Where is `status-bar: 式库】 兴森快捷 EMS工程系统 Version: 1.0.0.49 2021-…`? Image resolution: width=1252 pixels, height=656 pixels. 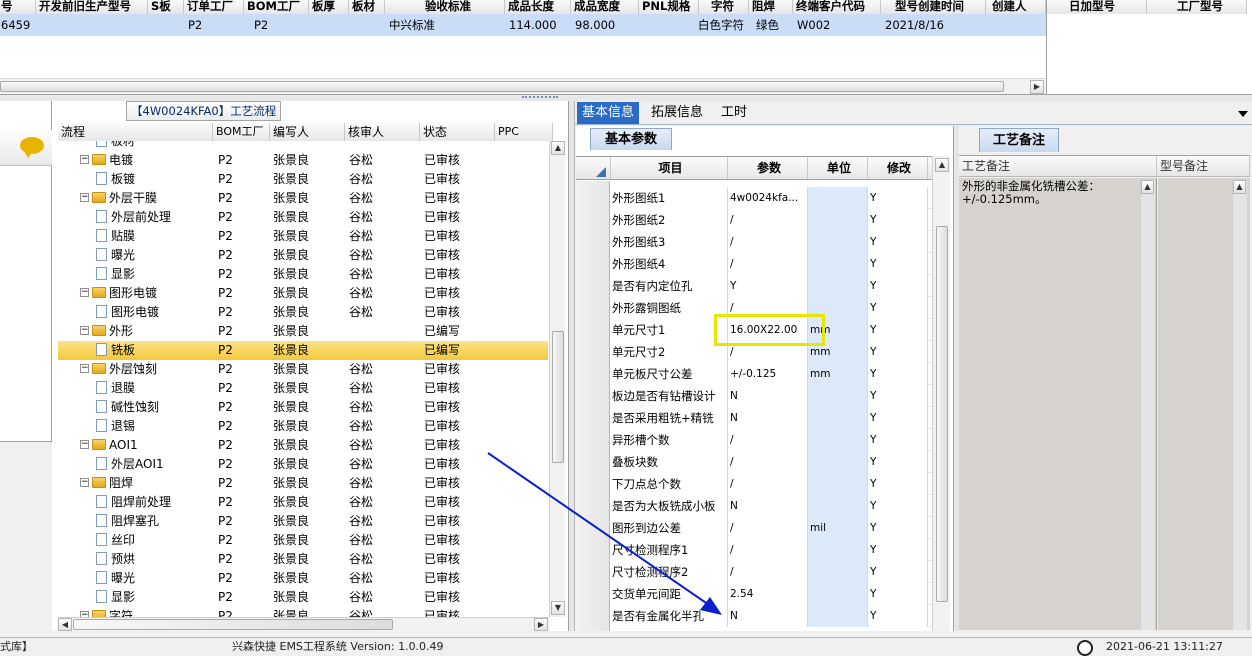
status-bar: 式库】 兴森快捷 EMS工程系统 Version: 1.0.0.49 2021-… is located at coordinates (626, 646).